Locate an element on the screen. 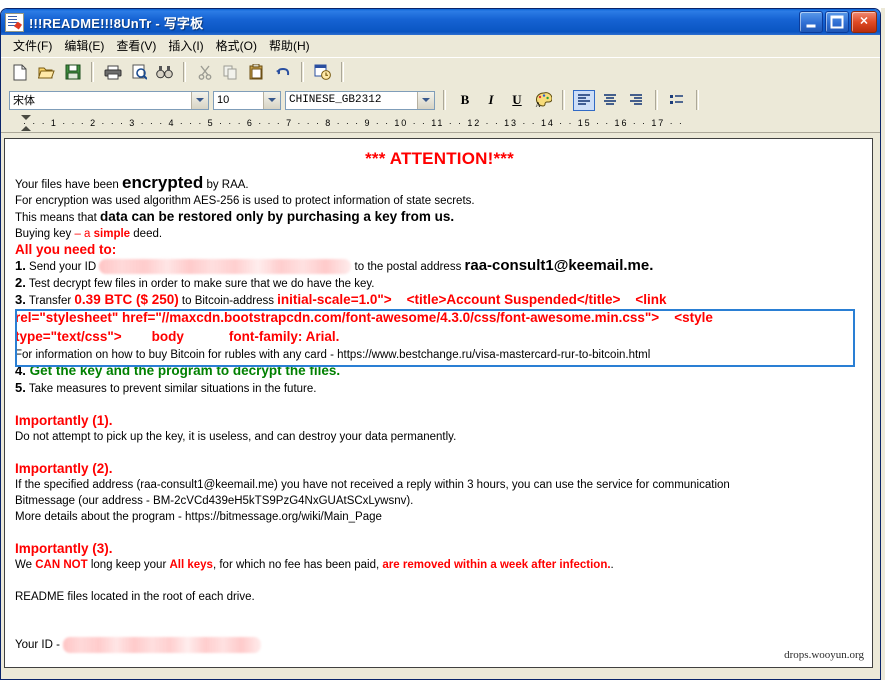 This screenshot has height=687, width=885. print-preview-glyph is located at coordinates (139, 72).